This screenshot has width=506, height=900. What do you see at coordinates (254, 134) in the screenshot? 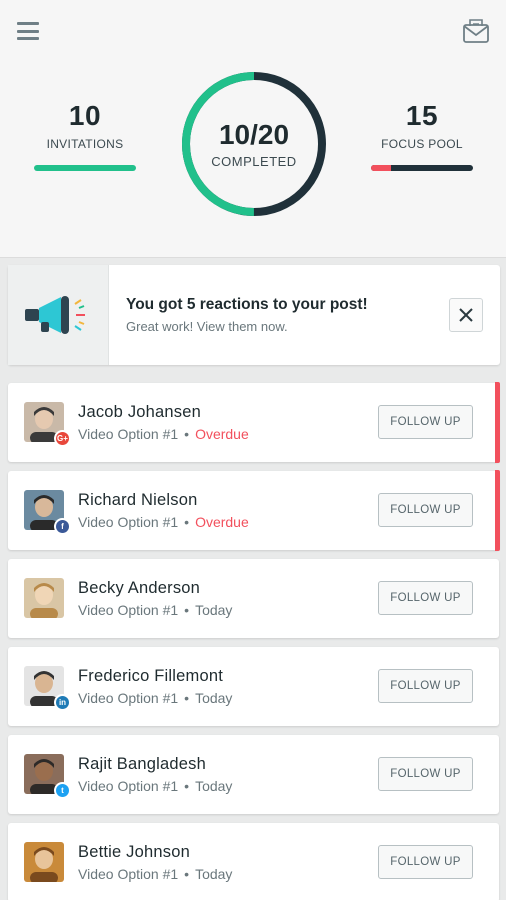
I see `completed-count: 10/20` at bounding box center [254, 134].